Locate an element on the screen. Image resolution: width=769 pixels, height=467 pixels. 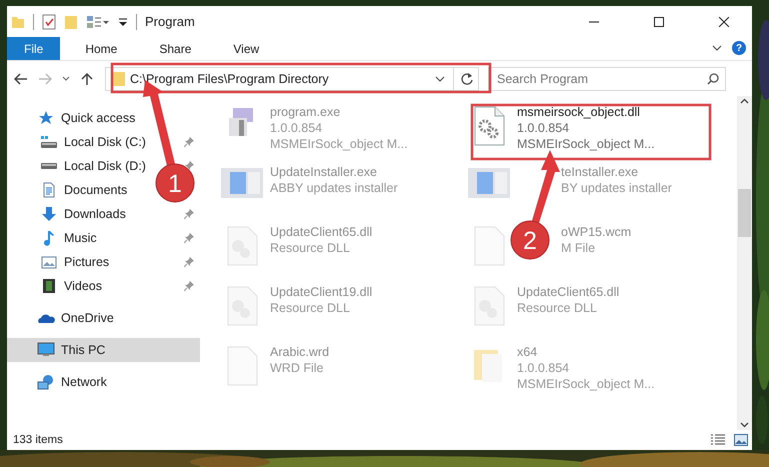
nav-item: OneDrive is located at coordinates (87, 318).